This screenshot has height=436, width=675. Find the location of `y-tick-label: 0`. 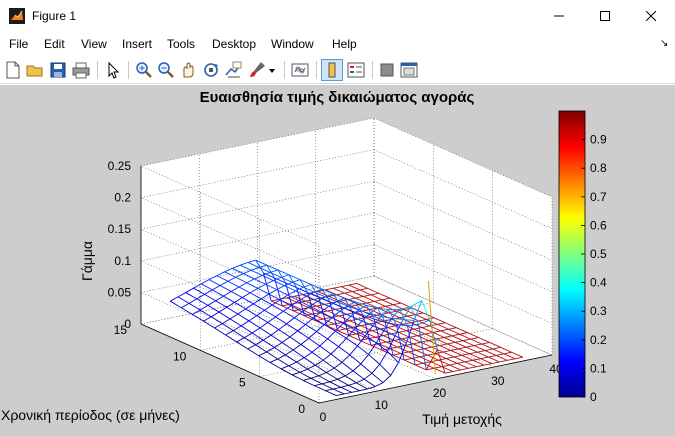

y-tick-label: 0 is located at coordinates (301, 409).